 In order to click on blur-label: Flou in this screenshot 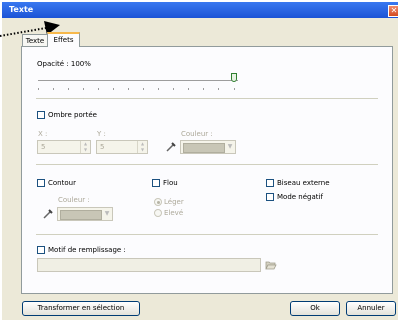, I will do `click(170, 183)`.